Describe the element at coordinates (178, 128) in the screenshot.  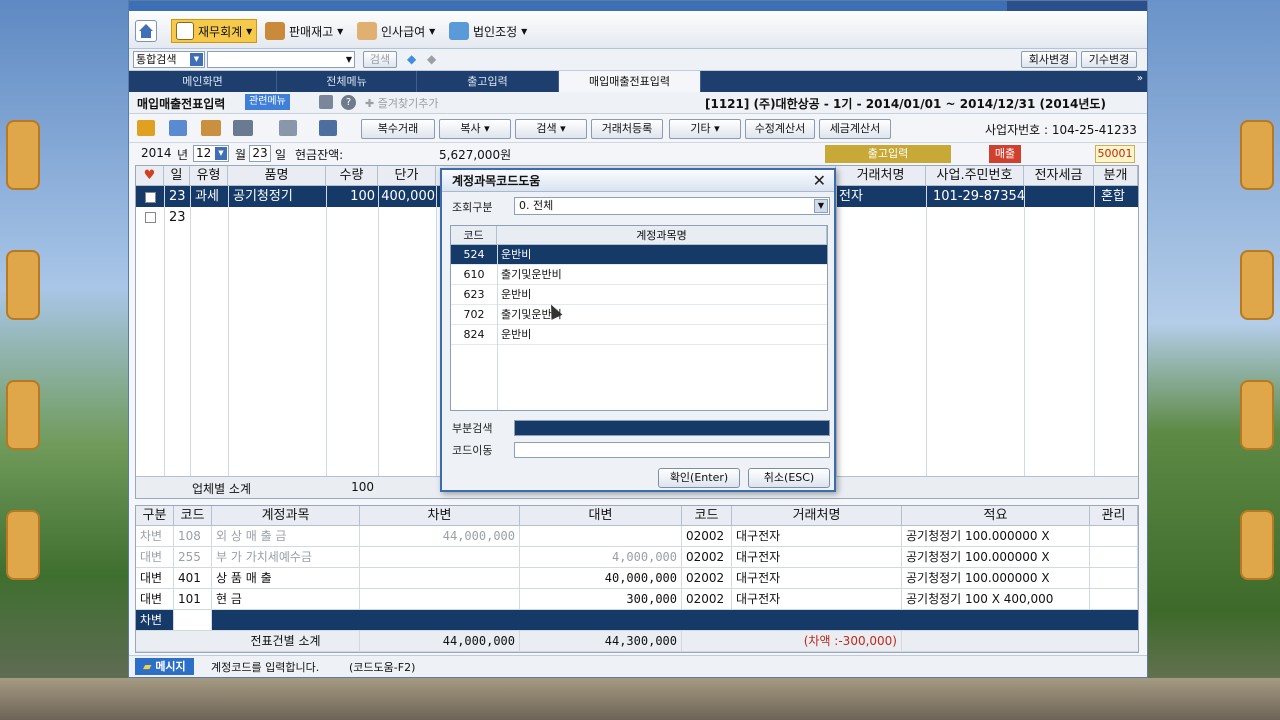
I see `code-help-icon` at that location.